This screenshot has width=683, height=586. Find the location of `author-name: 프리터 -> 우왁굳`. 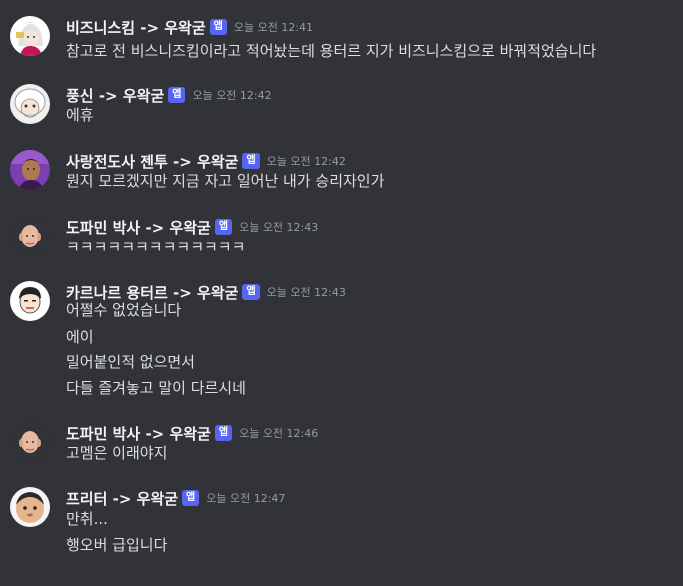

author-name: 프리터 -> 우왁굳 is located at coordinates (122, 498).